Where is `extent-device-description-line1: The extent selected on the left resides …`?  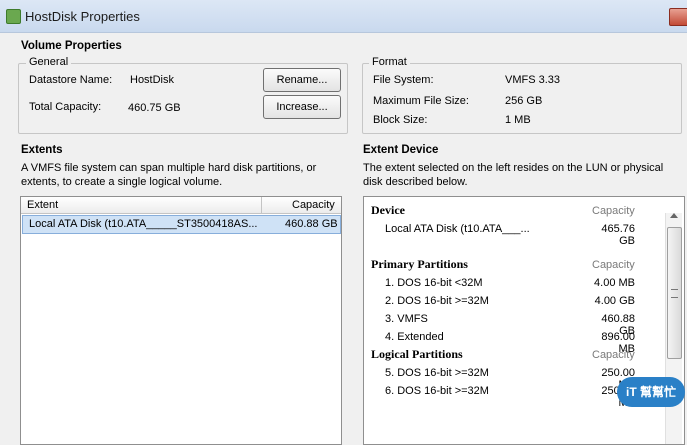 extent-device-description-line1: The extent selected on the left resides … is located at coordinates (513, 168).